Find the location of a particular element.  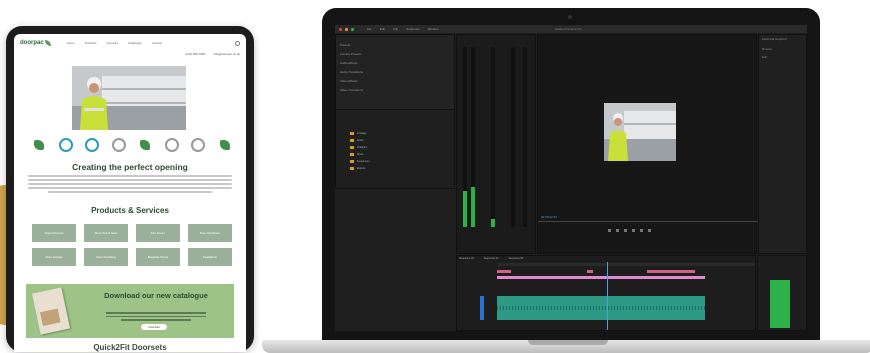

menu-item: File is located at coordinates (369, 29).